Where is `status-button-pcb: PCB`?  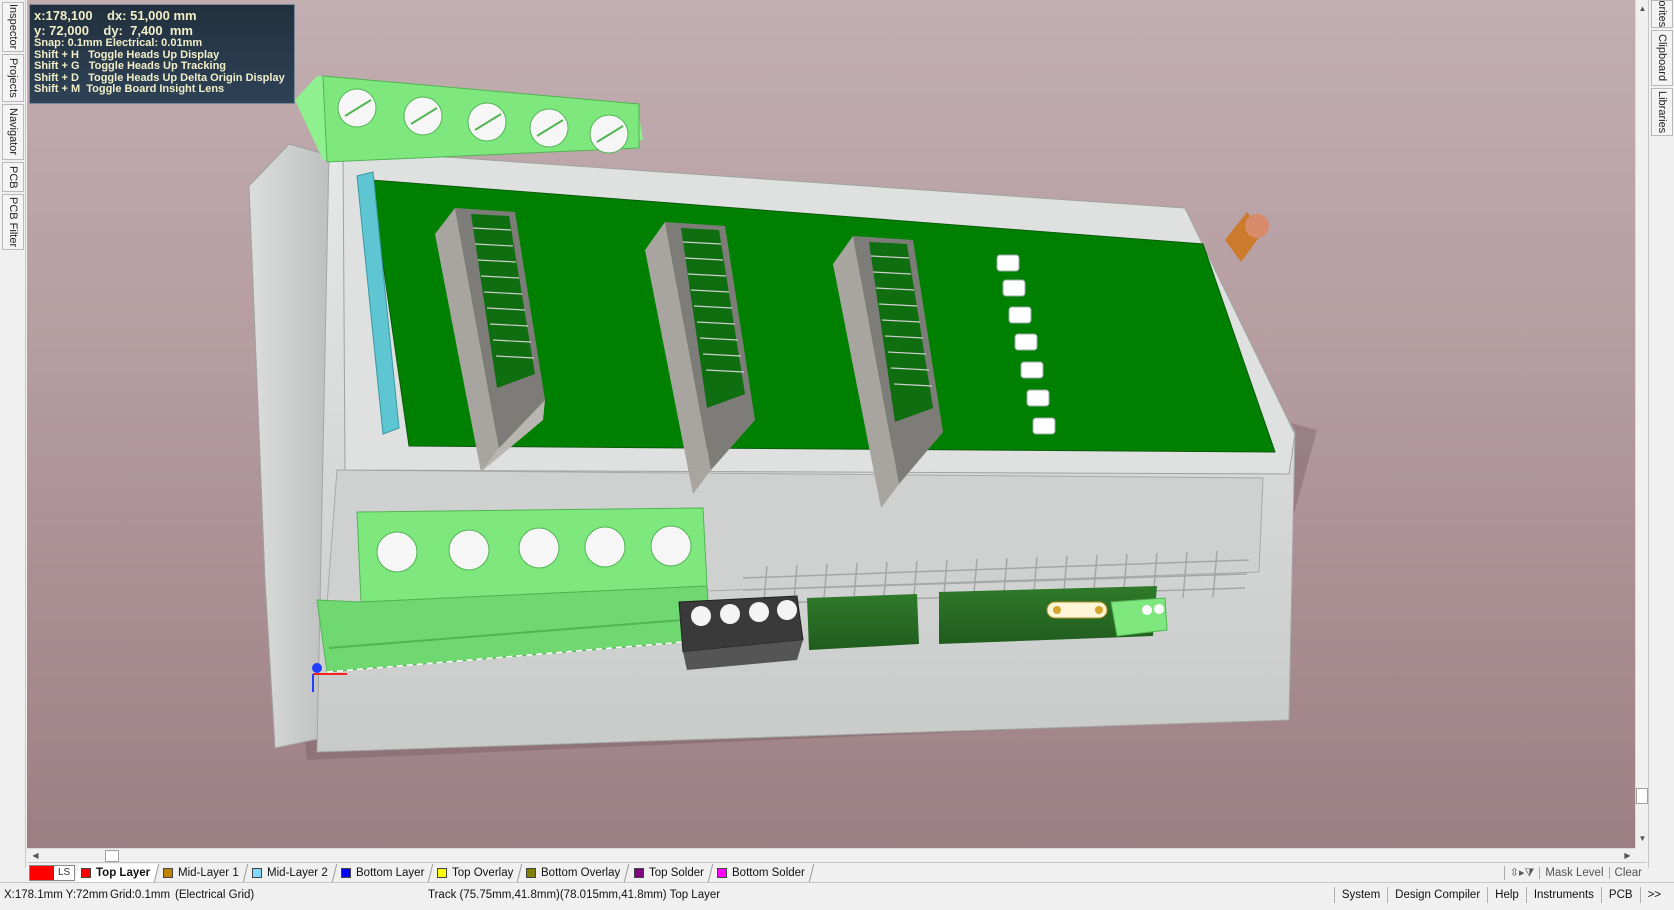 status-button-pcb: PCB is located at coordinates (1620, 895).